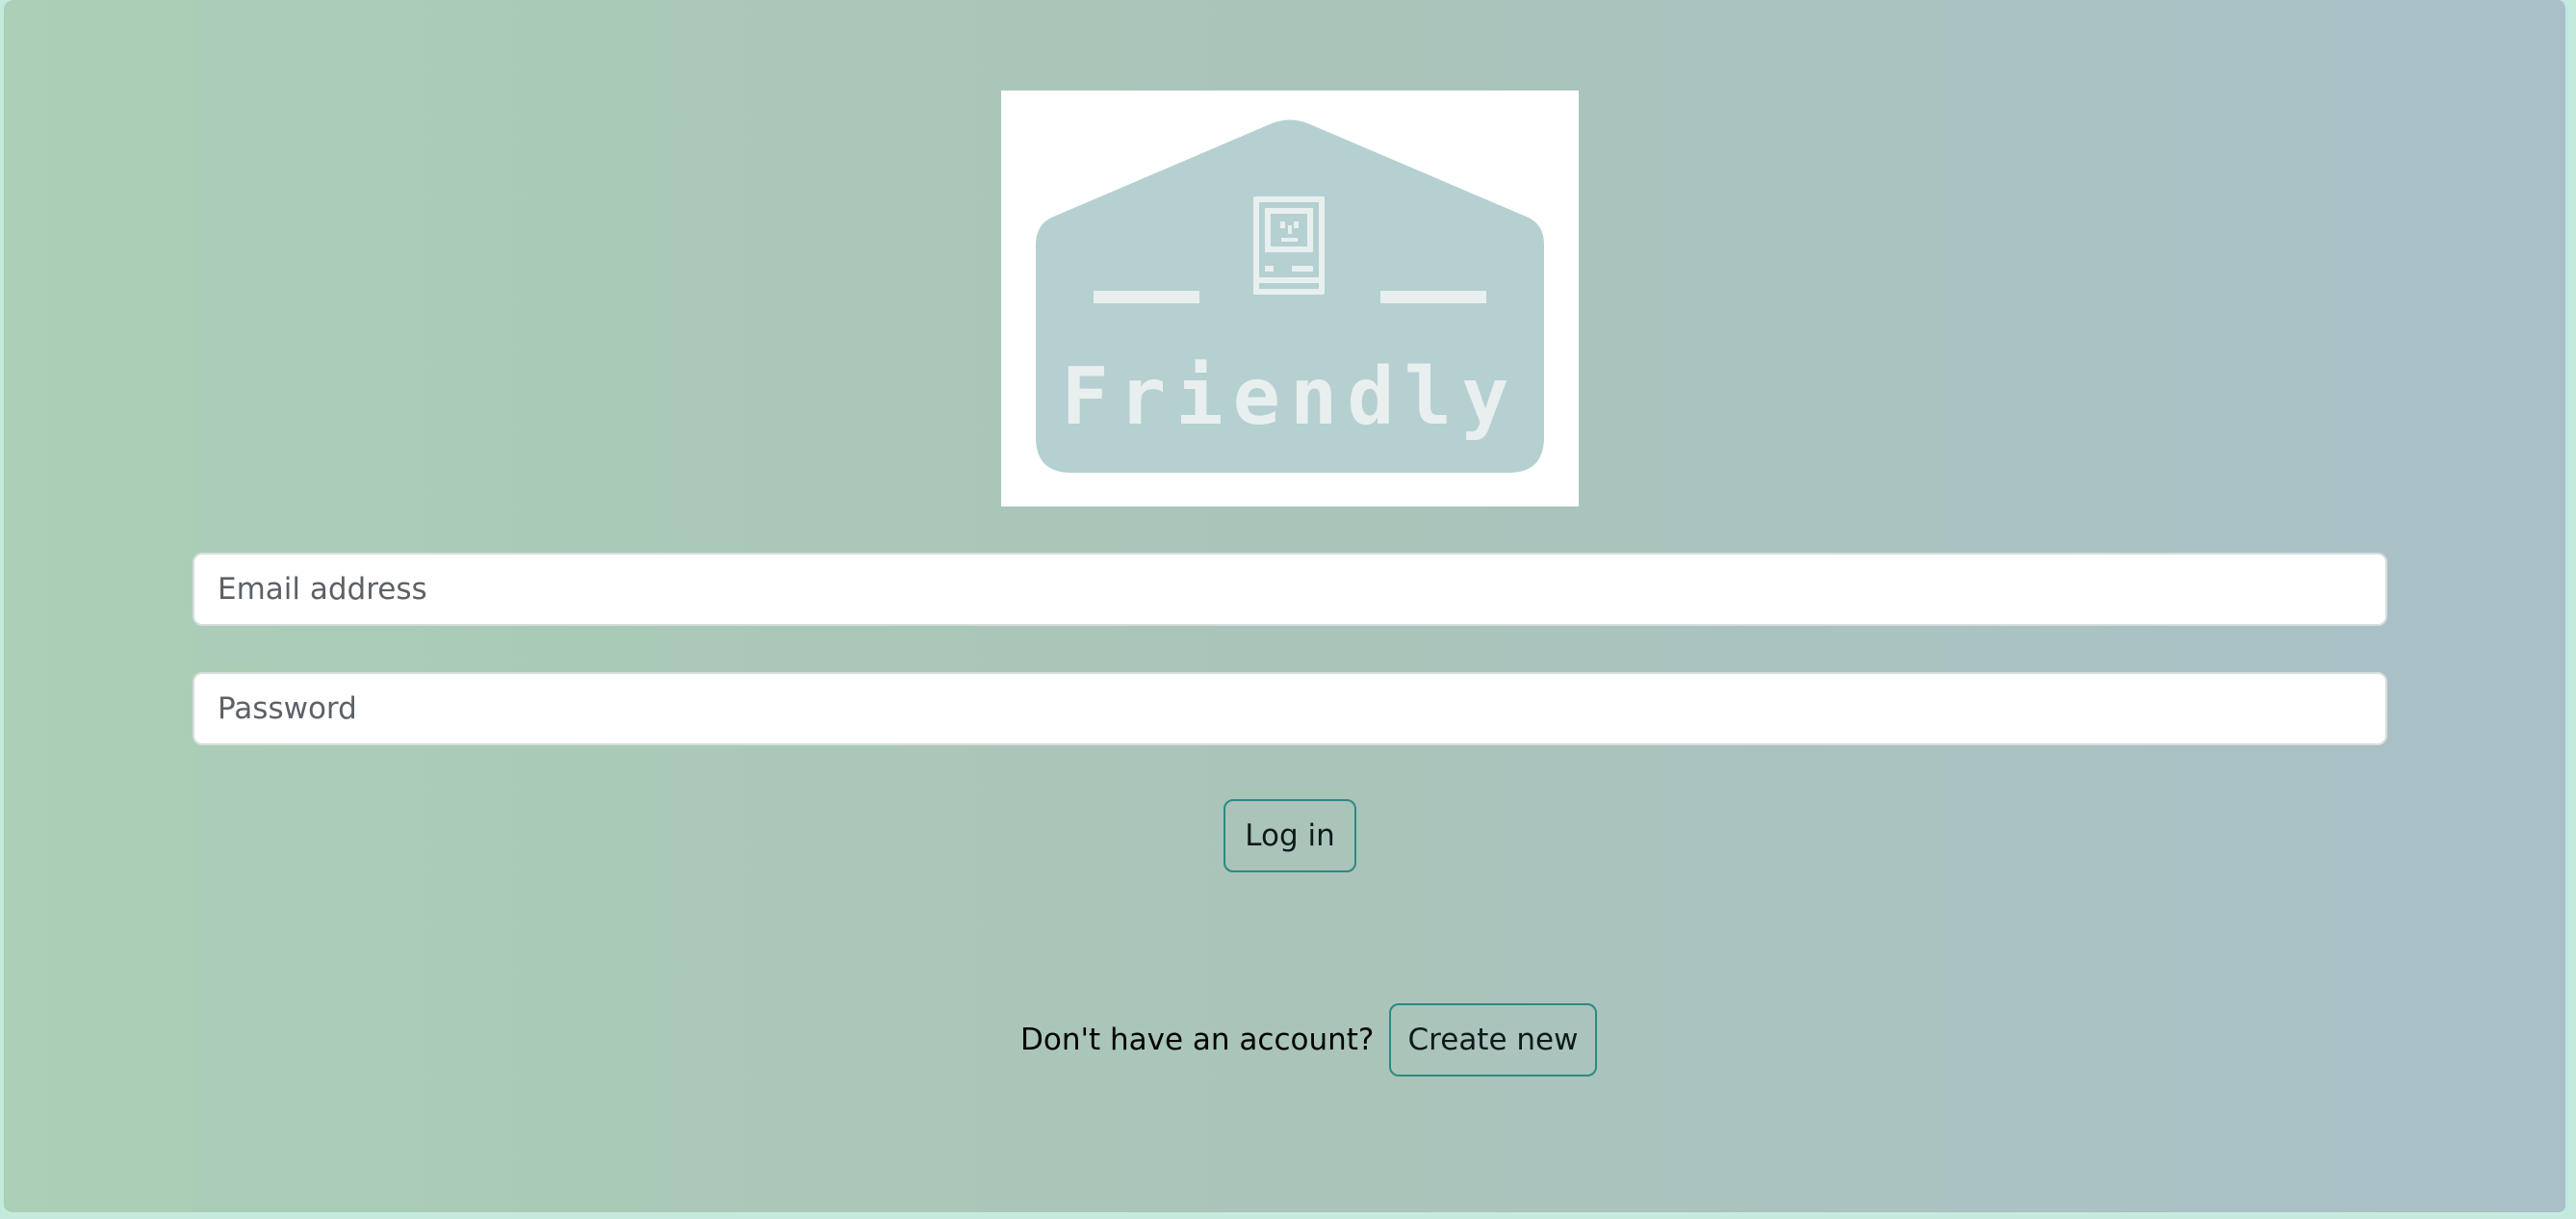  I want to click on friendly-logo-graphic: Friendly, so click(1290, 296).